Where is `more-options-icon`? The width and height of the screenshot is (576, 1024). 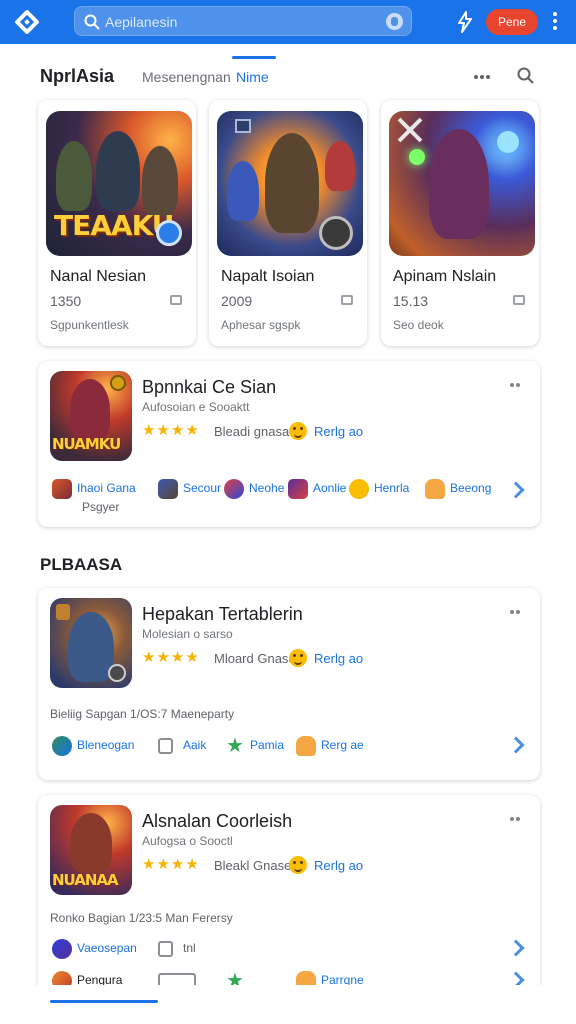
more-options-icon is located at coordinates (555, 22).